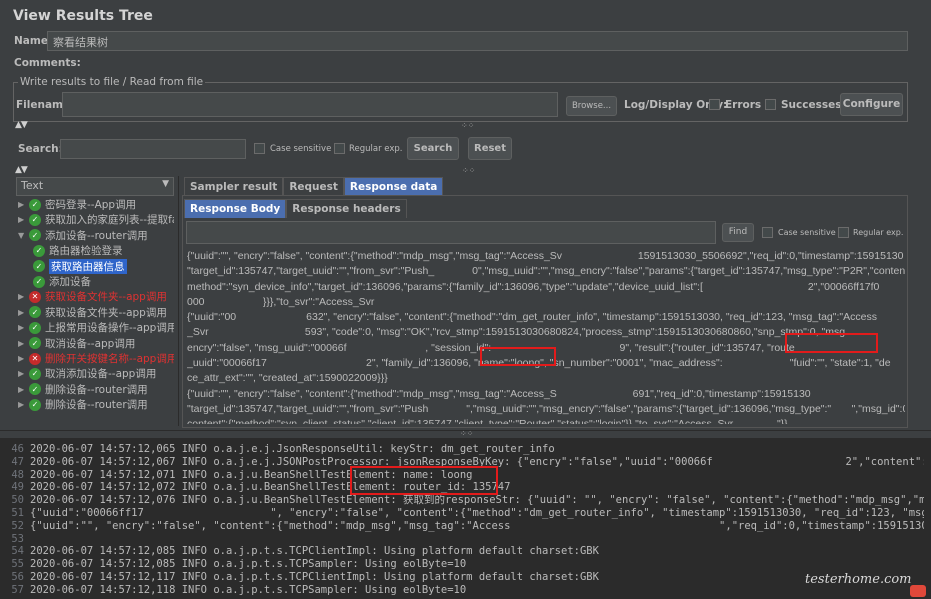 This screenshot has height=599, width=931. What do you see at coordinates (17, 474) in the screenshot?
I see `log-line-number: 48` at bounding box center [17, 474].